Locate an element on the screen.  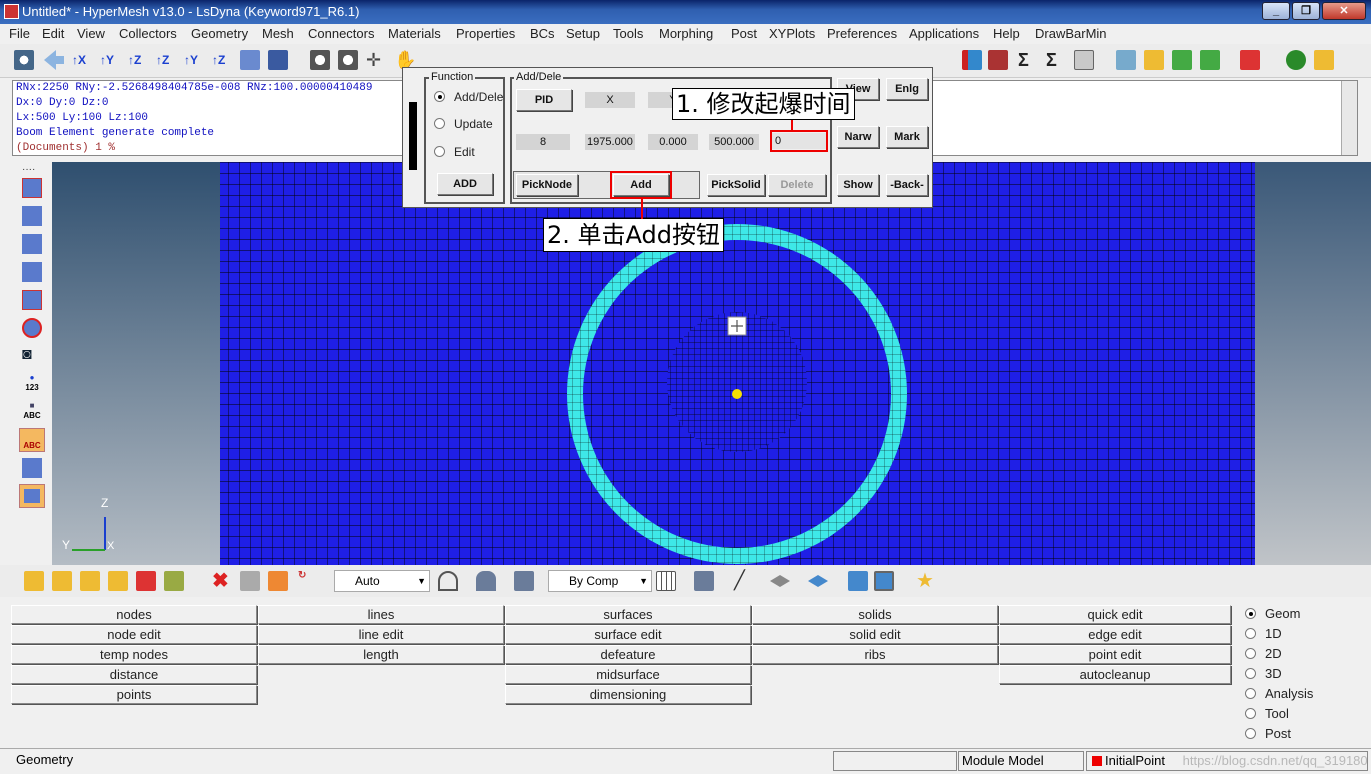
zoom-in-icon is located at coordinates (320, 60).